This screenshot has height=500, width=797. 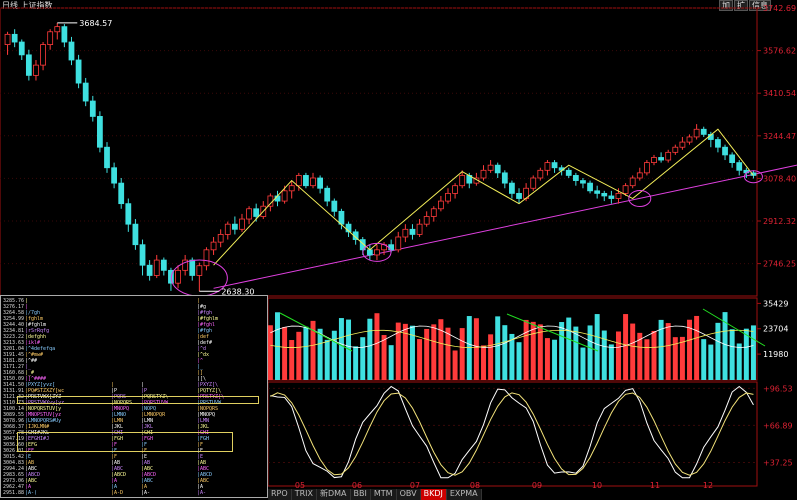 What do you see at coordinates (117, 493) in the screenshot?
I see `profile-row: |A-D` at bounding box center [117, 493].